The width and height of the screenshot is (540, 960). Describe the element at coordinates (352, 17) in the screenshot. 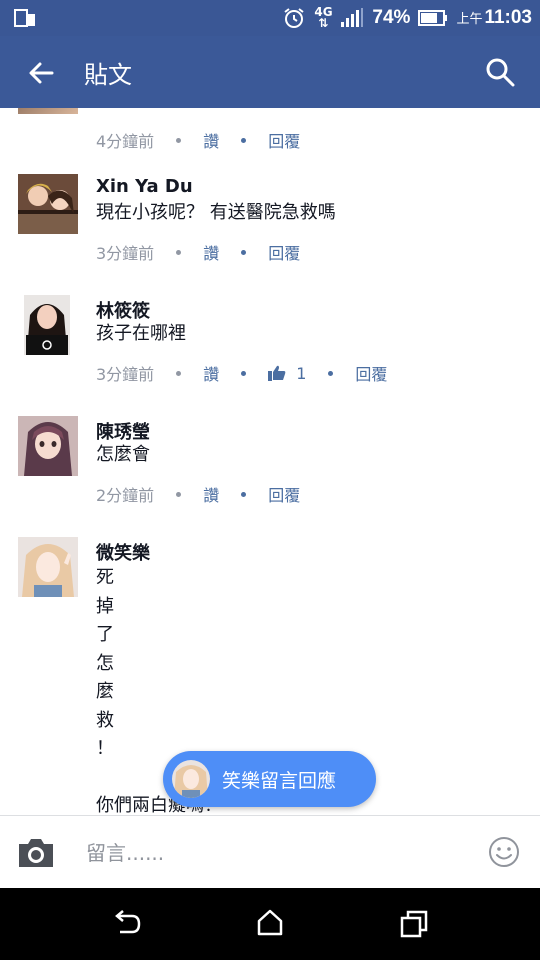

I see `signal-icon` at that location.